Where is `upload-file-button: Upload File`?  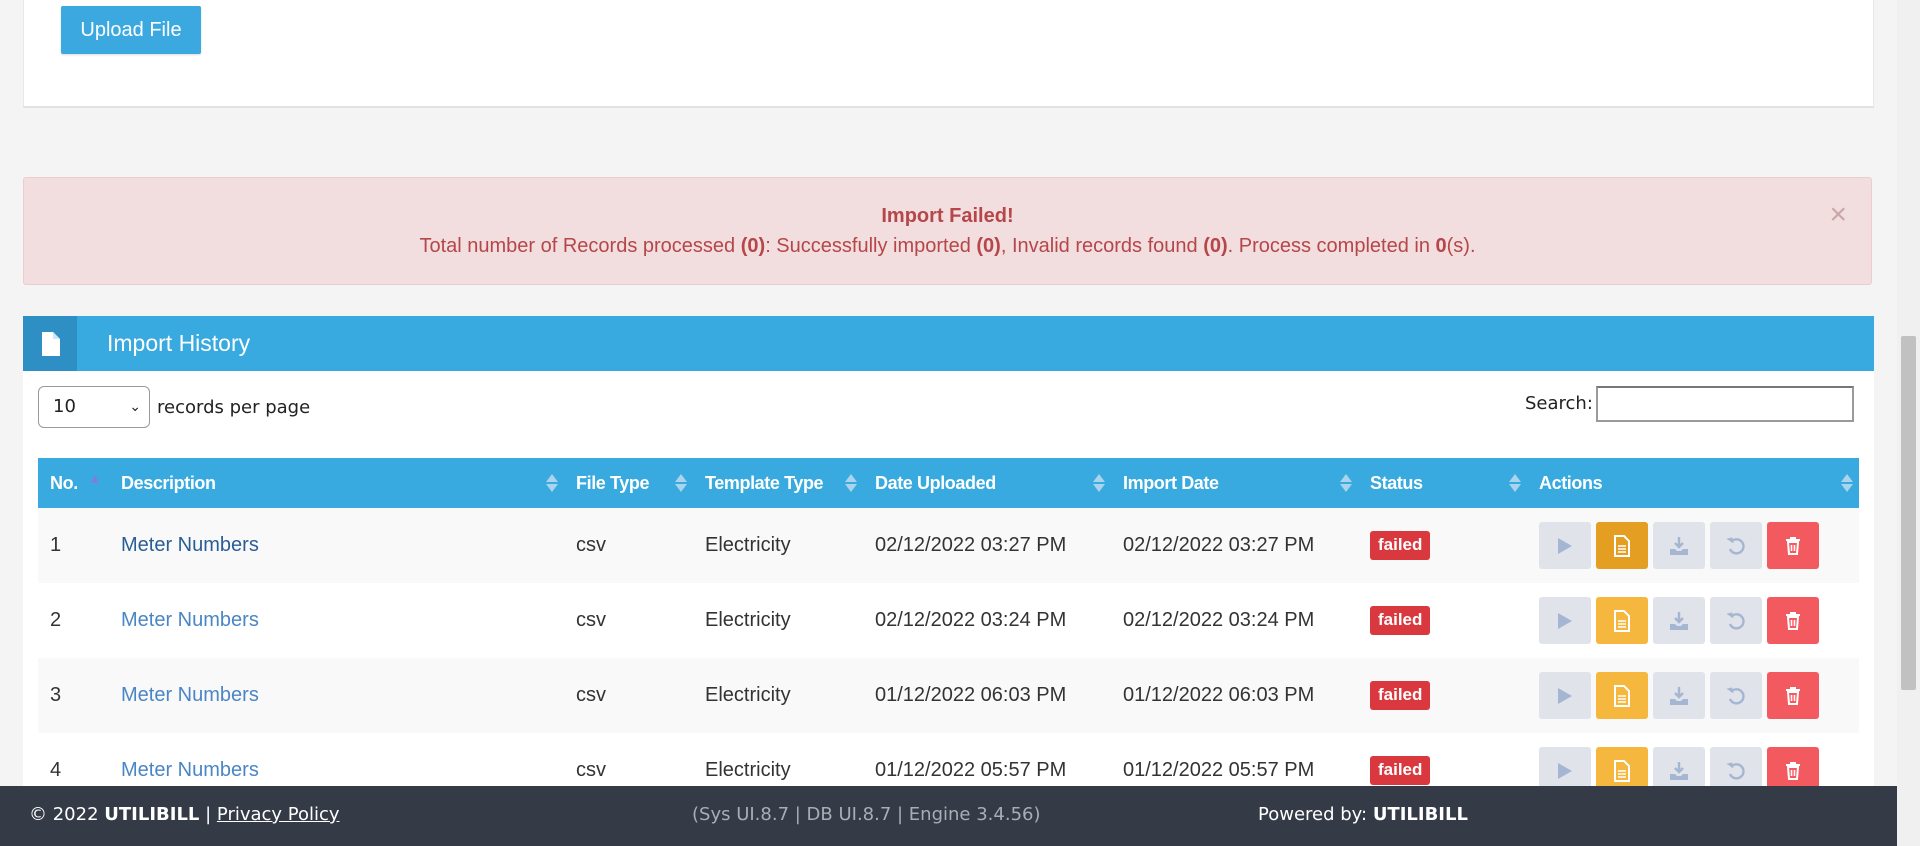
upload-file-button: Upload File is located at coordinates (131, 30).